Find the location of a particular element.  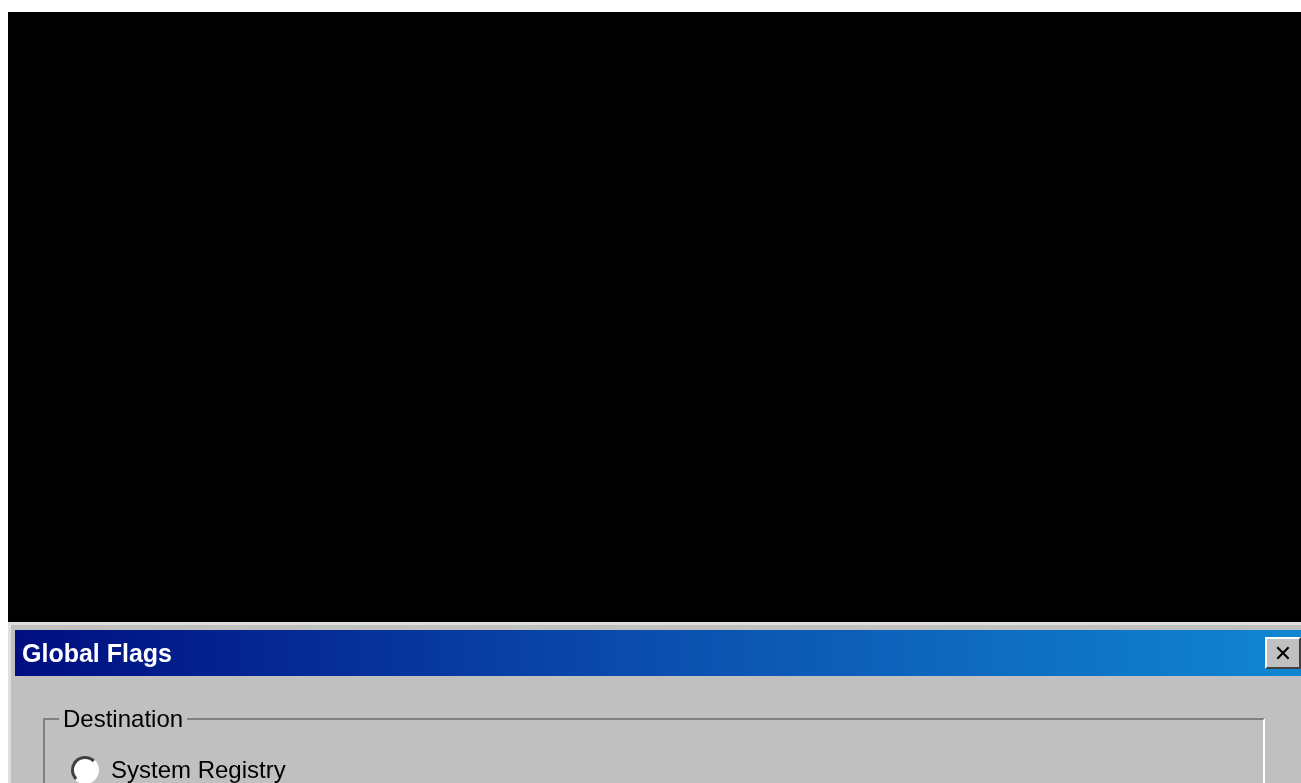

window-title: Global Flags is located at coordinates (97, 653).